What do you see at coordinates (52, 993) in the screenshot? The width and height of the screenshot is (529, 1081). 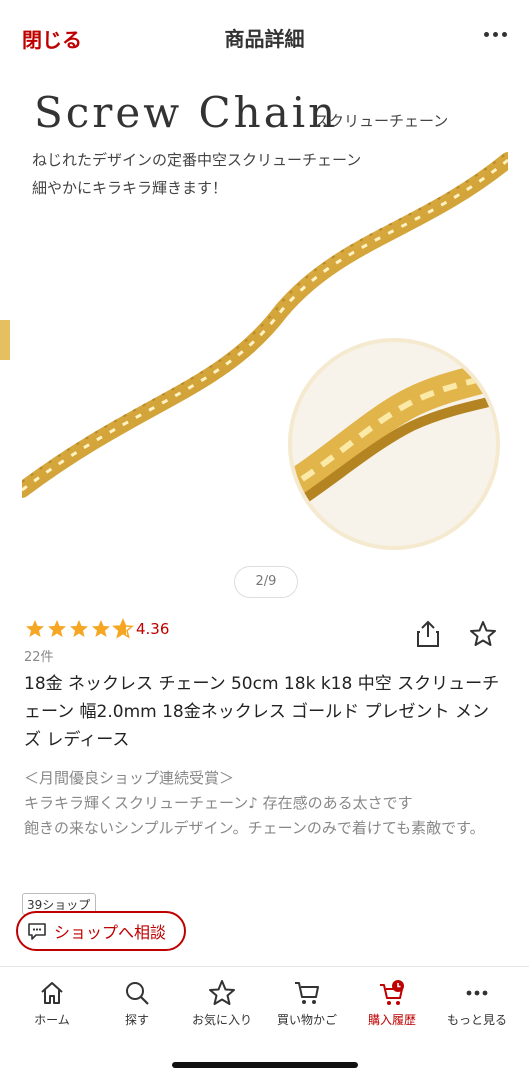 I see `home-icon` at bounding box center [52, 993].